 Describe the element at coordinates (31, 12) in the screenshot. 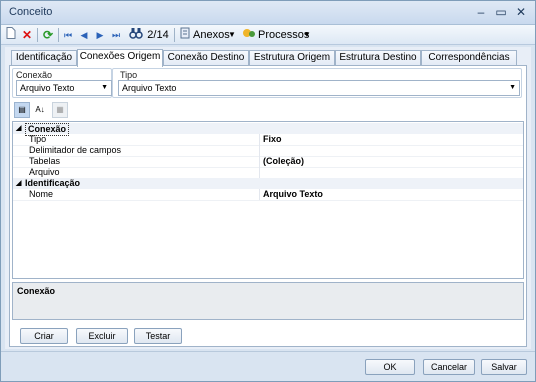

I see `window-title: Conceito` at that location.